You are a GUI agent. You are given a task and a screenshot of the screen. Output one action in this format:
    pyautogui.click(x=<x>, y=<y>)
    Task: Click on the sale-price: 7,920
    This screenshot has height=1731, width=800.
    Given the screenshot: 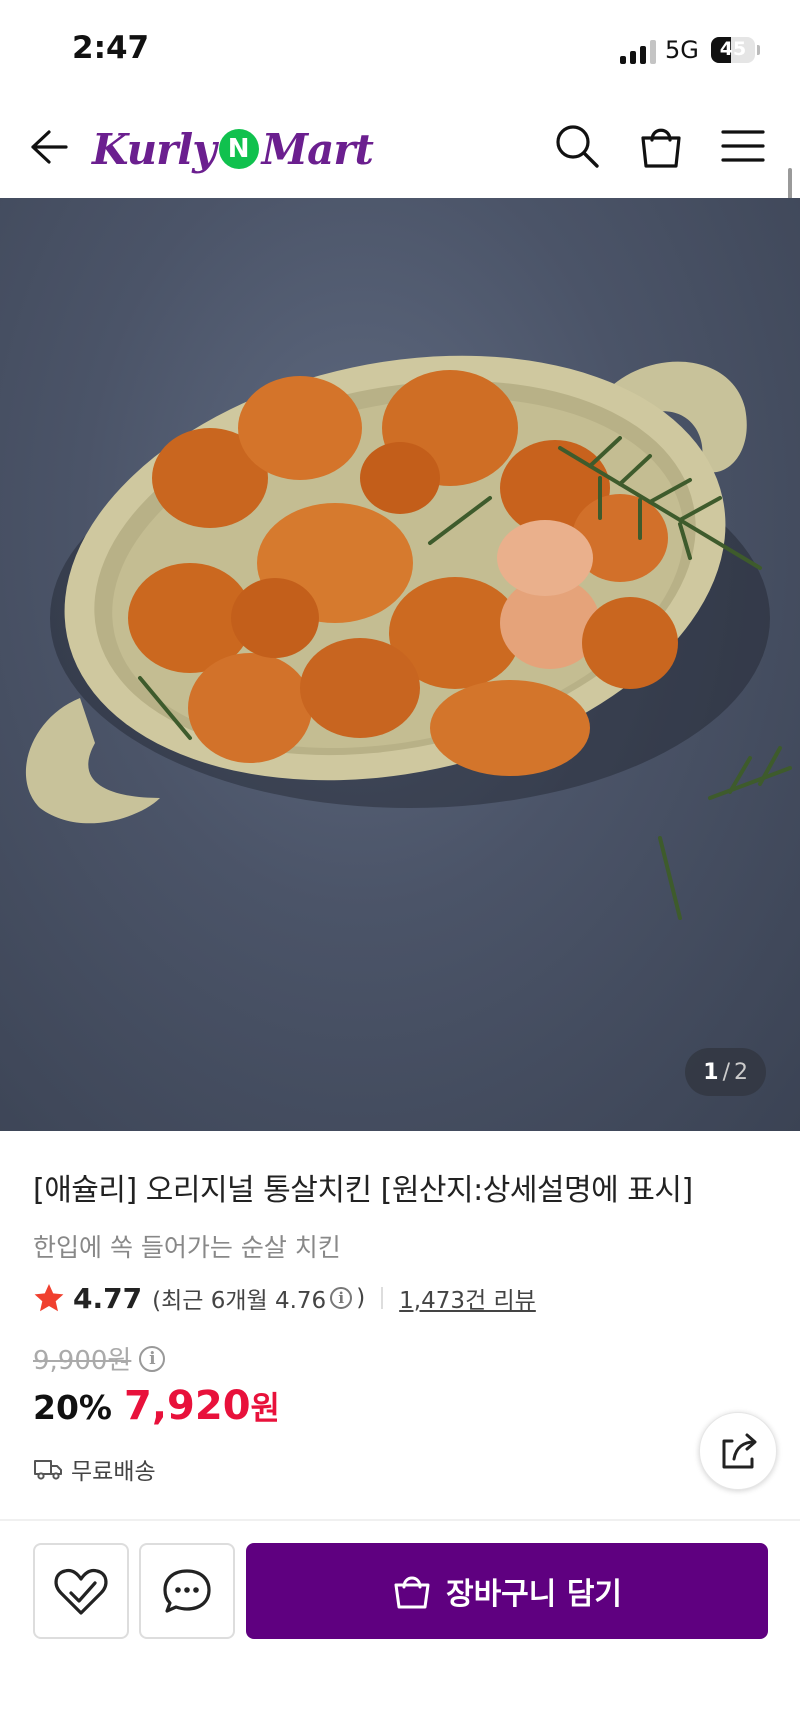 What is the action you would take?
    pyautogui.click(x=187, y=1406)
    